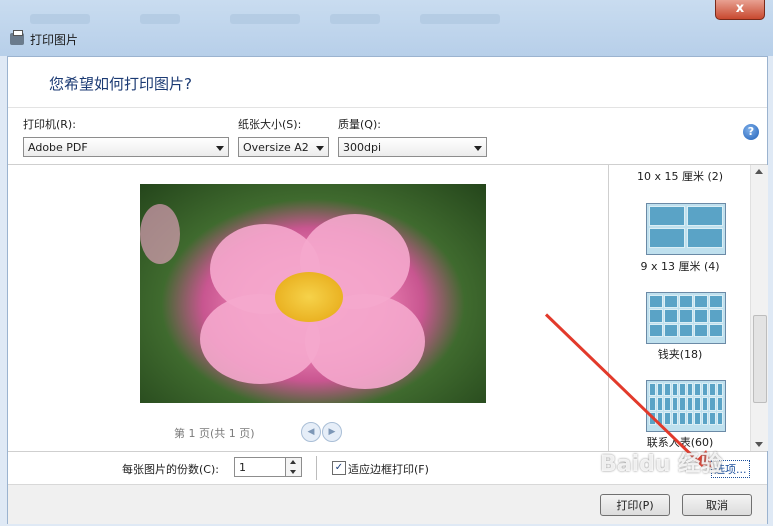 This screenshot has height=526, width=773. What do you see at coordinates (680, 354) in the screenshot?
I see `layout-item-label: 钱夹(18)` at bounding box center [680, 354].